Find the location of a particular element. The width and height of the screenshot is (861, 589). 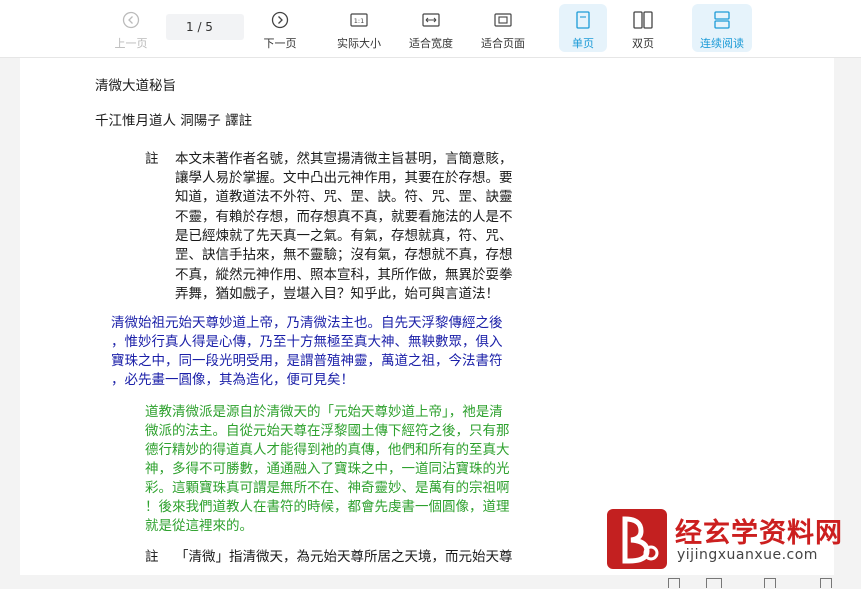

site-watermark: 经玄学资料网 yijingxuanxue.com is located at coordinates (724, 539).